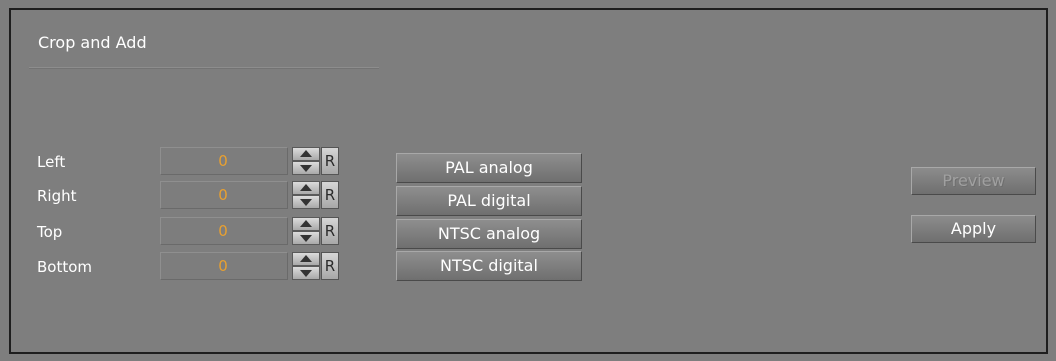  I want to click on crop-label-right: Right, so click(57, 196).